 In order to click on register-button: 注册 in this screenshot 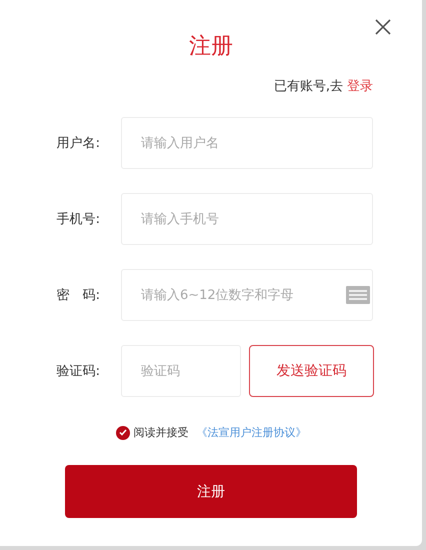, I will do `click(211, 491)`.